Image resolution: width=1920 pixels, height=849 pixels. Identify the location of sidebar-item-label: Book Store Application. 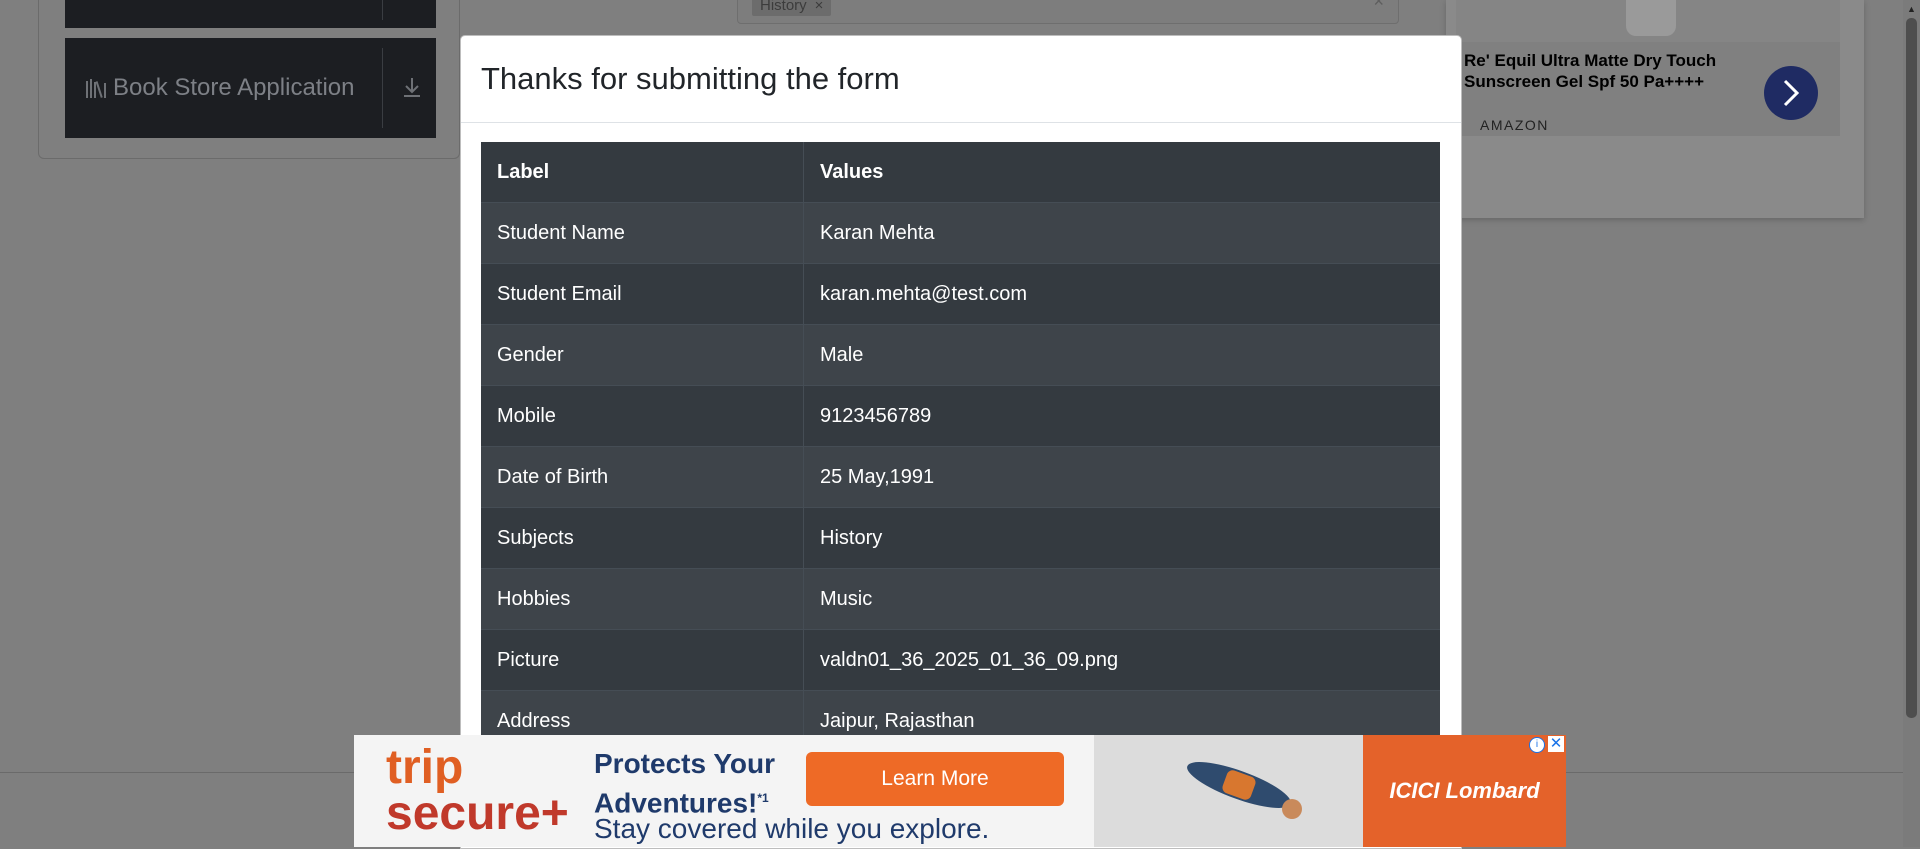
(234, 87).